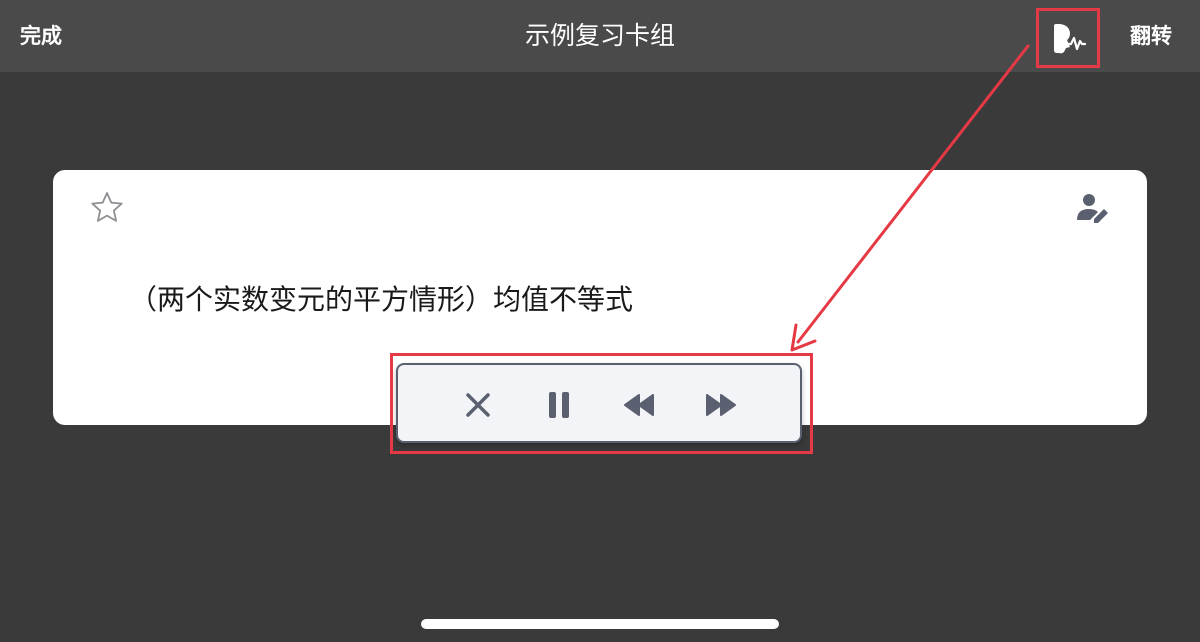 The height and width of the screenshot is (642, 1200). Describe the element at coordinates (599, 403) in the screenshot. I see `audio-player-bar` at that location.